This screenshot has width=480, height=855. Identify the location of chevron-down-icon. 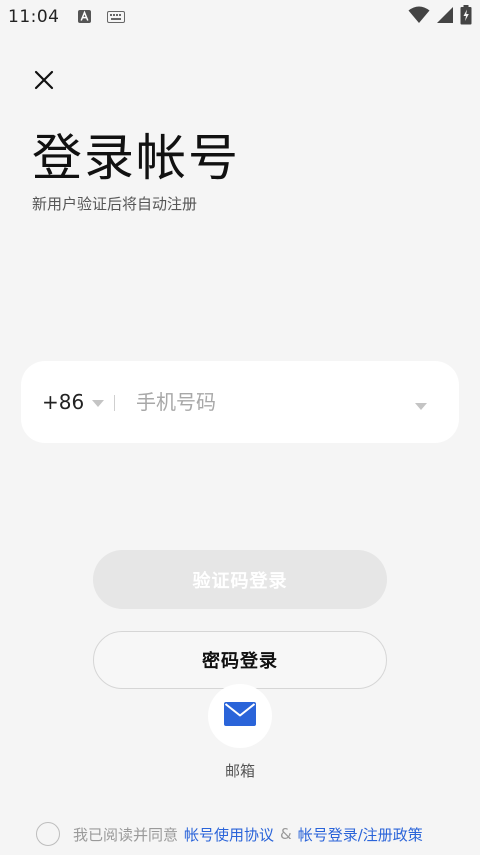
(98, 402).